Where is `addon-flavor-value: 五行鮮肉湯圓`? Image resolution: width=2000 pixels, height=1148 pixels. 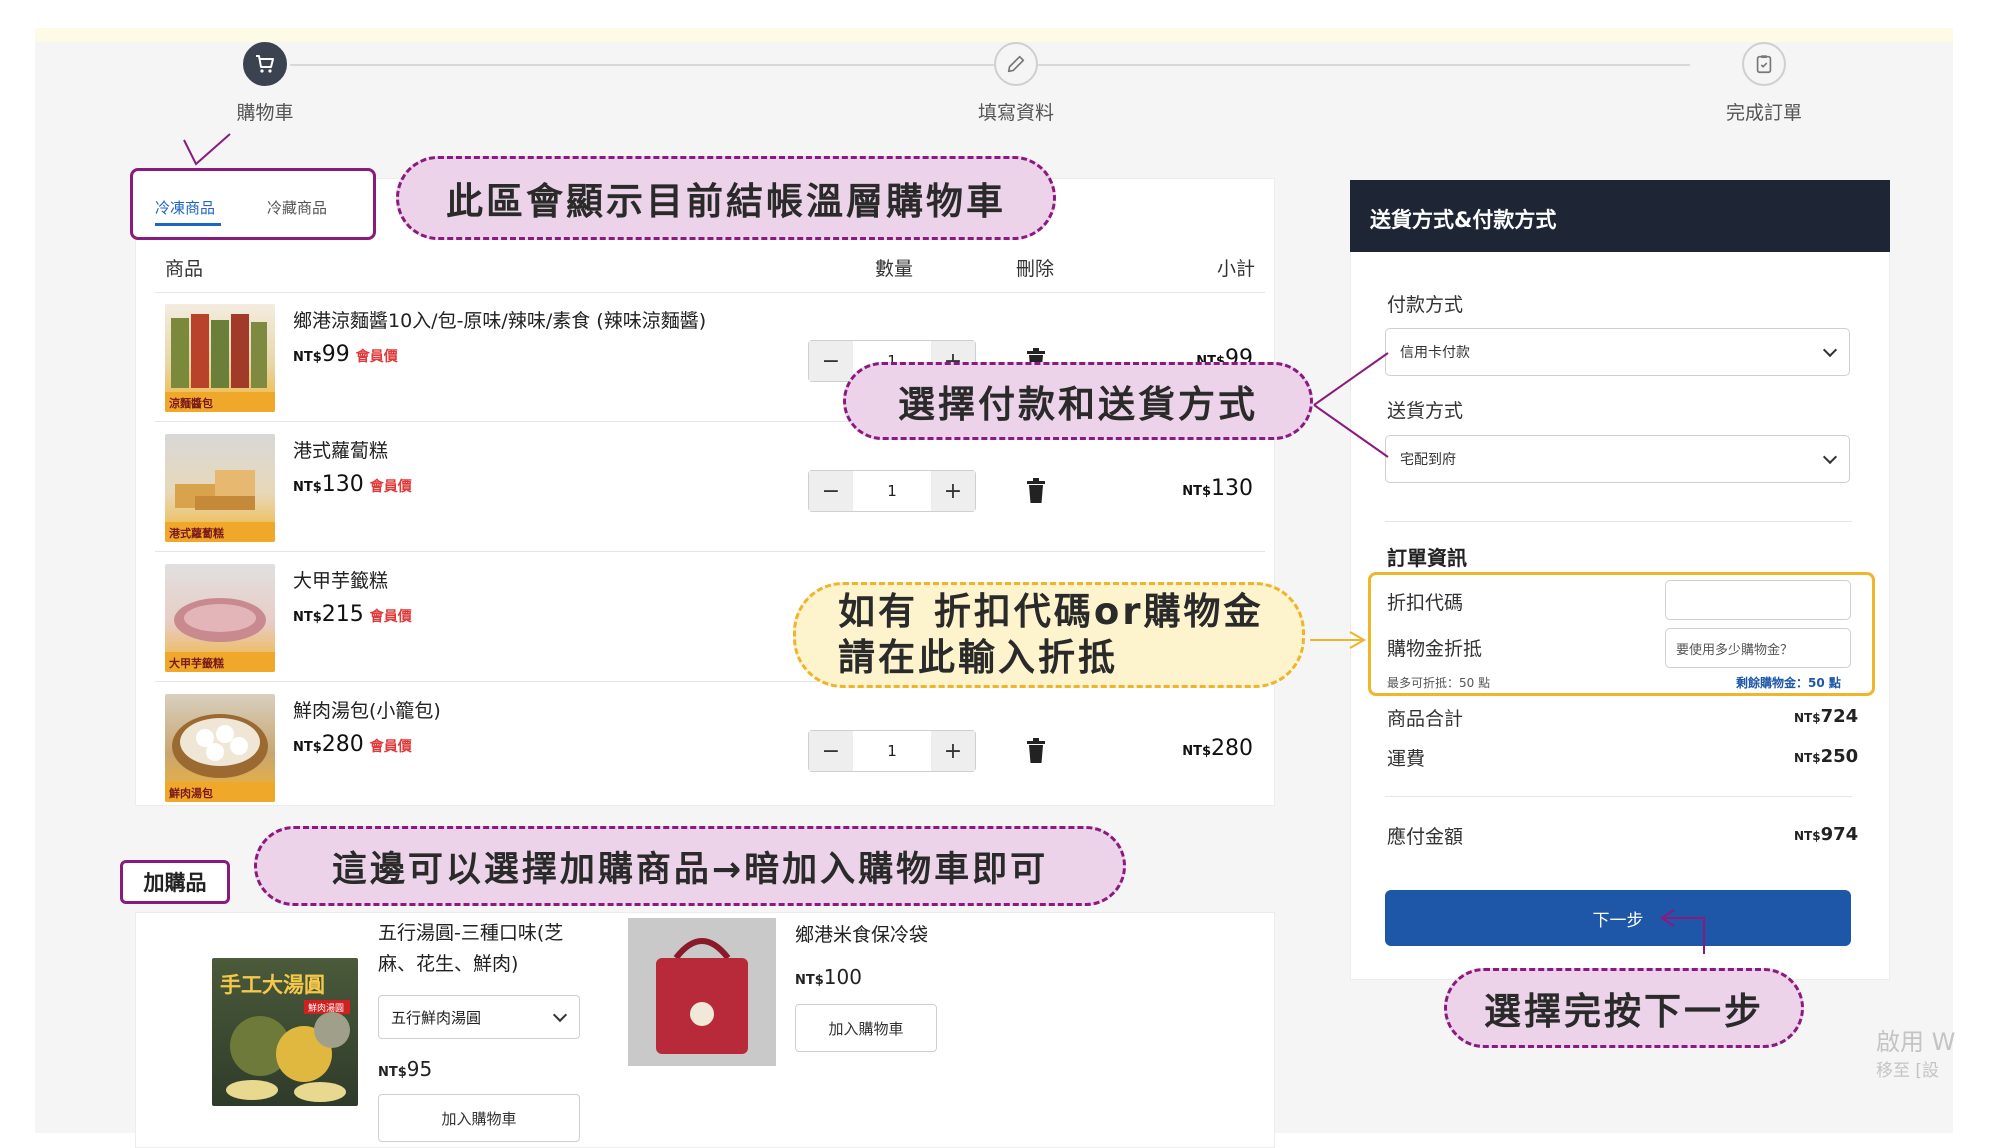 addon-flavor-value: 五行鮮肉湯圓 is located at coordinates (436, 1017).